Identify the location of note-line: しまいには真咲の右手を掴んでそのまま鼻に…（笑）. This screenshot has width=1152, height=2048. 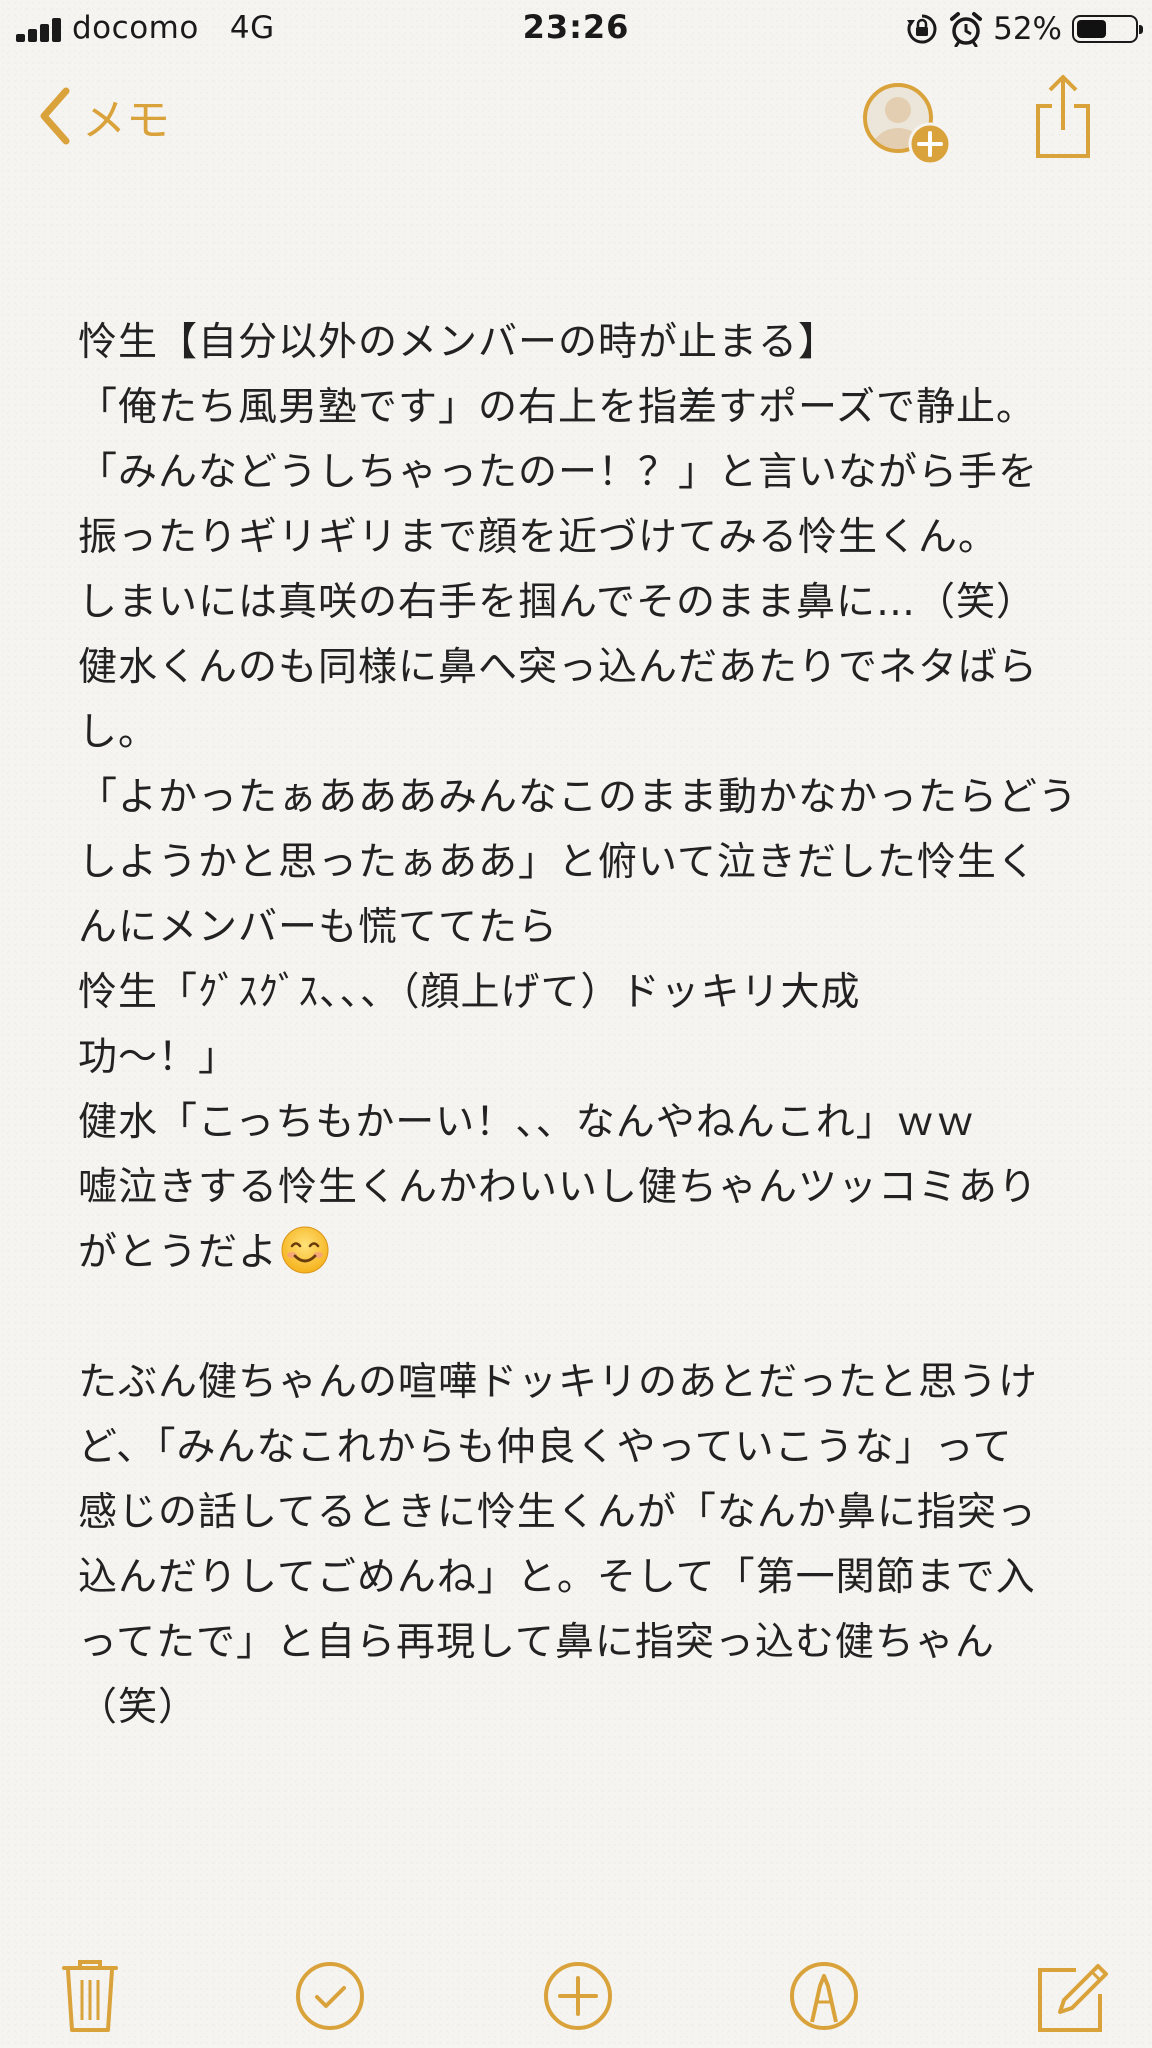
(557, 602).